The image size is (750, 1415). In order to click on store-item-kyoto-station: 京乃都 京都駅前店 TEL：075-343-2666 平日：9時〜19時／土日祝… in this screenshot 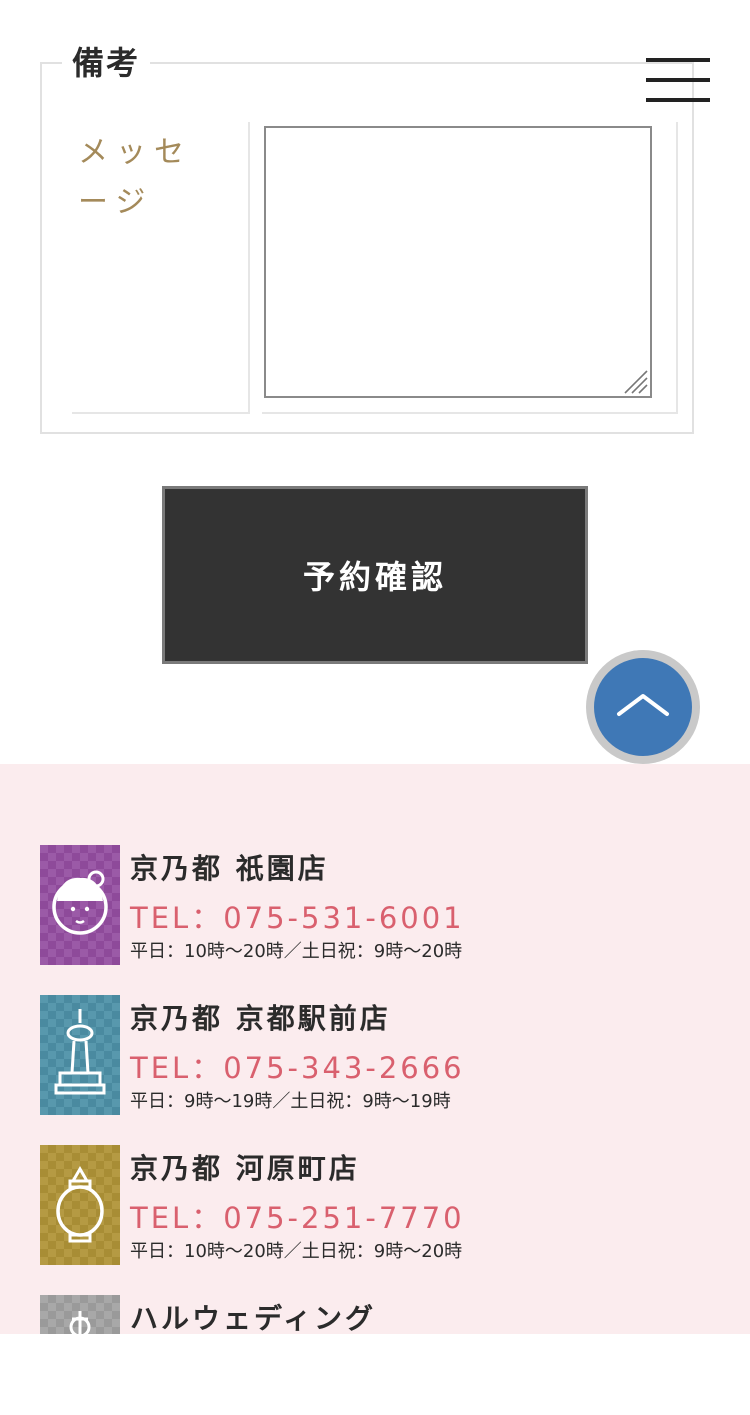, I will do `click(380, 1055)`.